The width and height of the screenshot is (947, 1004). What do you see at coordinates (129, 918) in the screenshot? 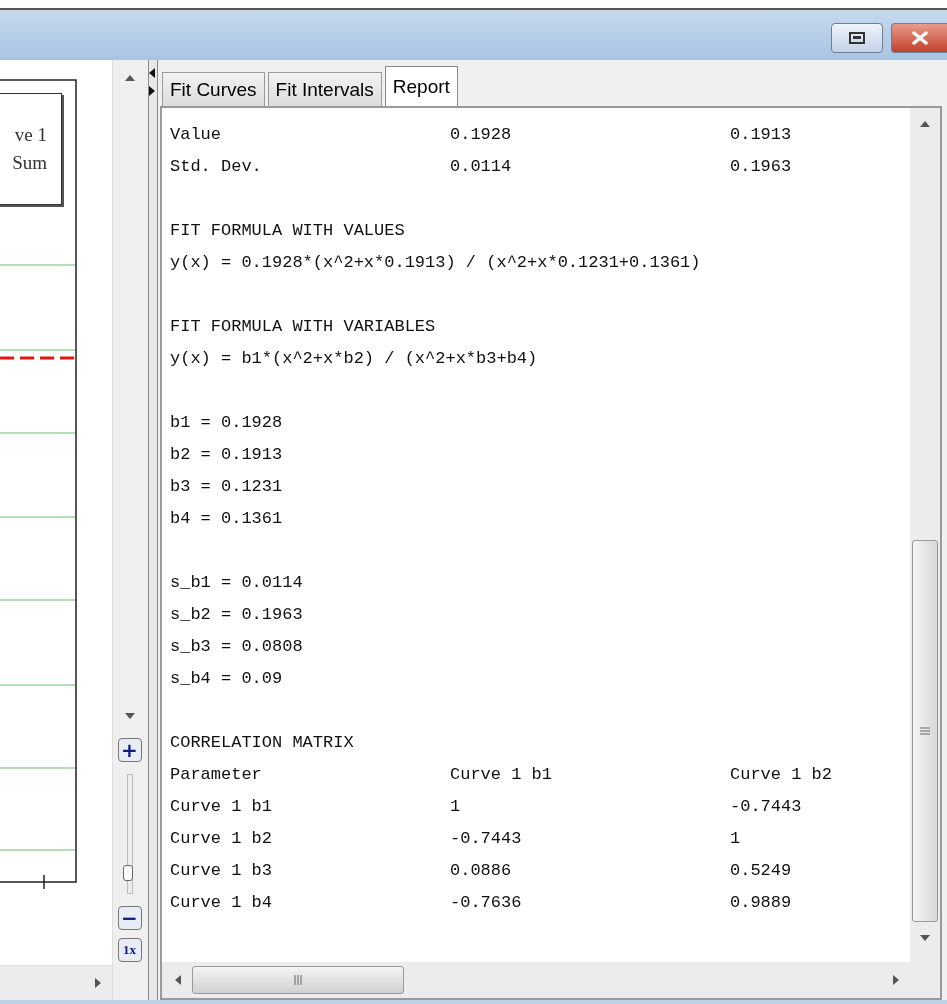
I see `zoom-out-button: −` at bounding box center [129, 918].